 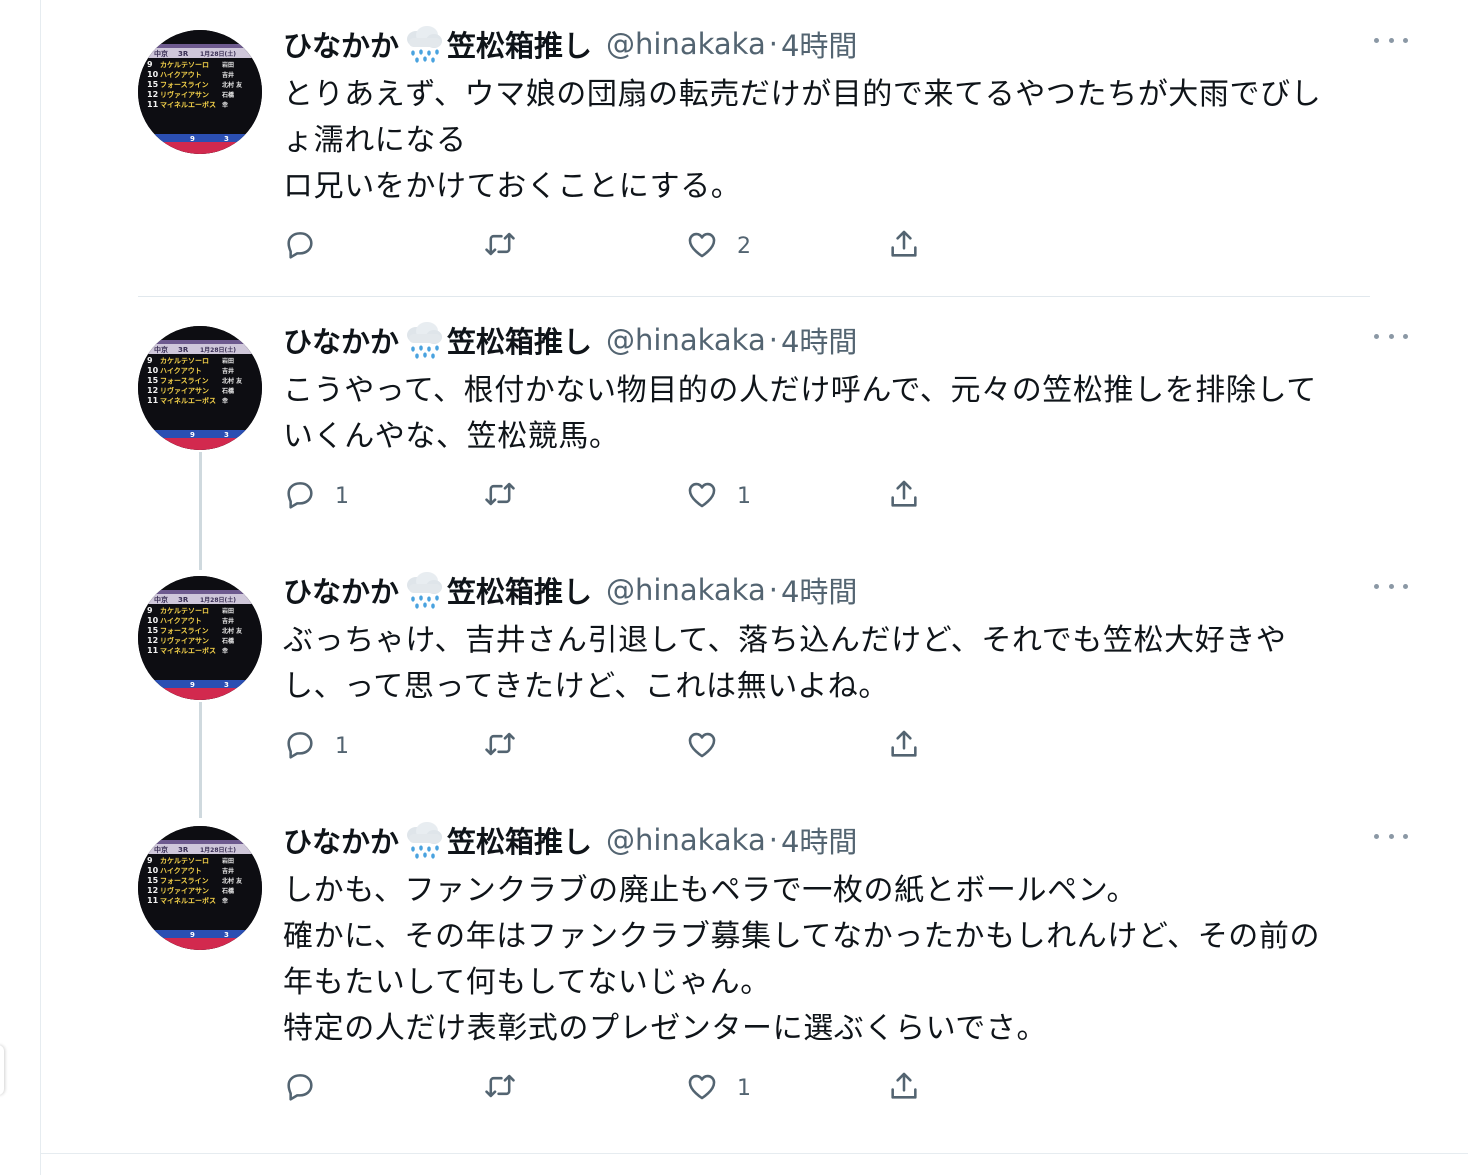 What do you see at coordinates (300, 246) in the screenshot?
I see `reply-icon` at bounding box center [300, 246].